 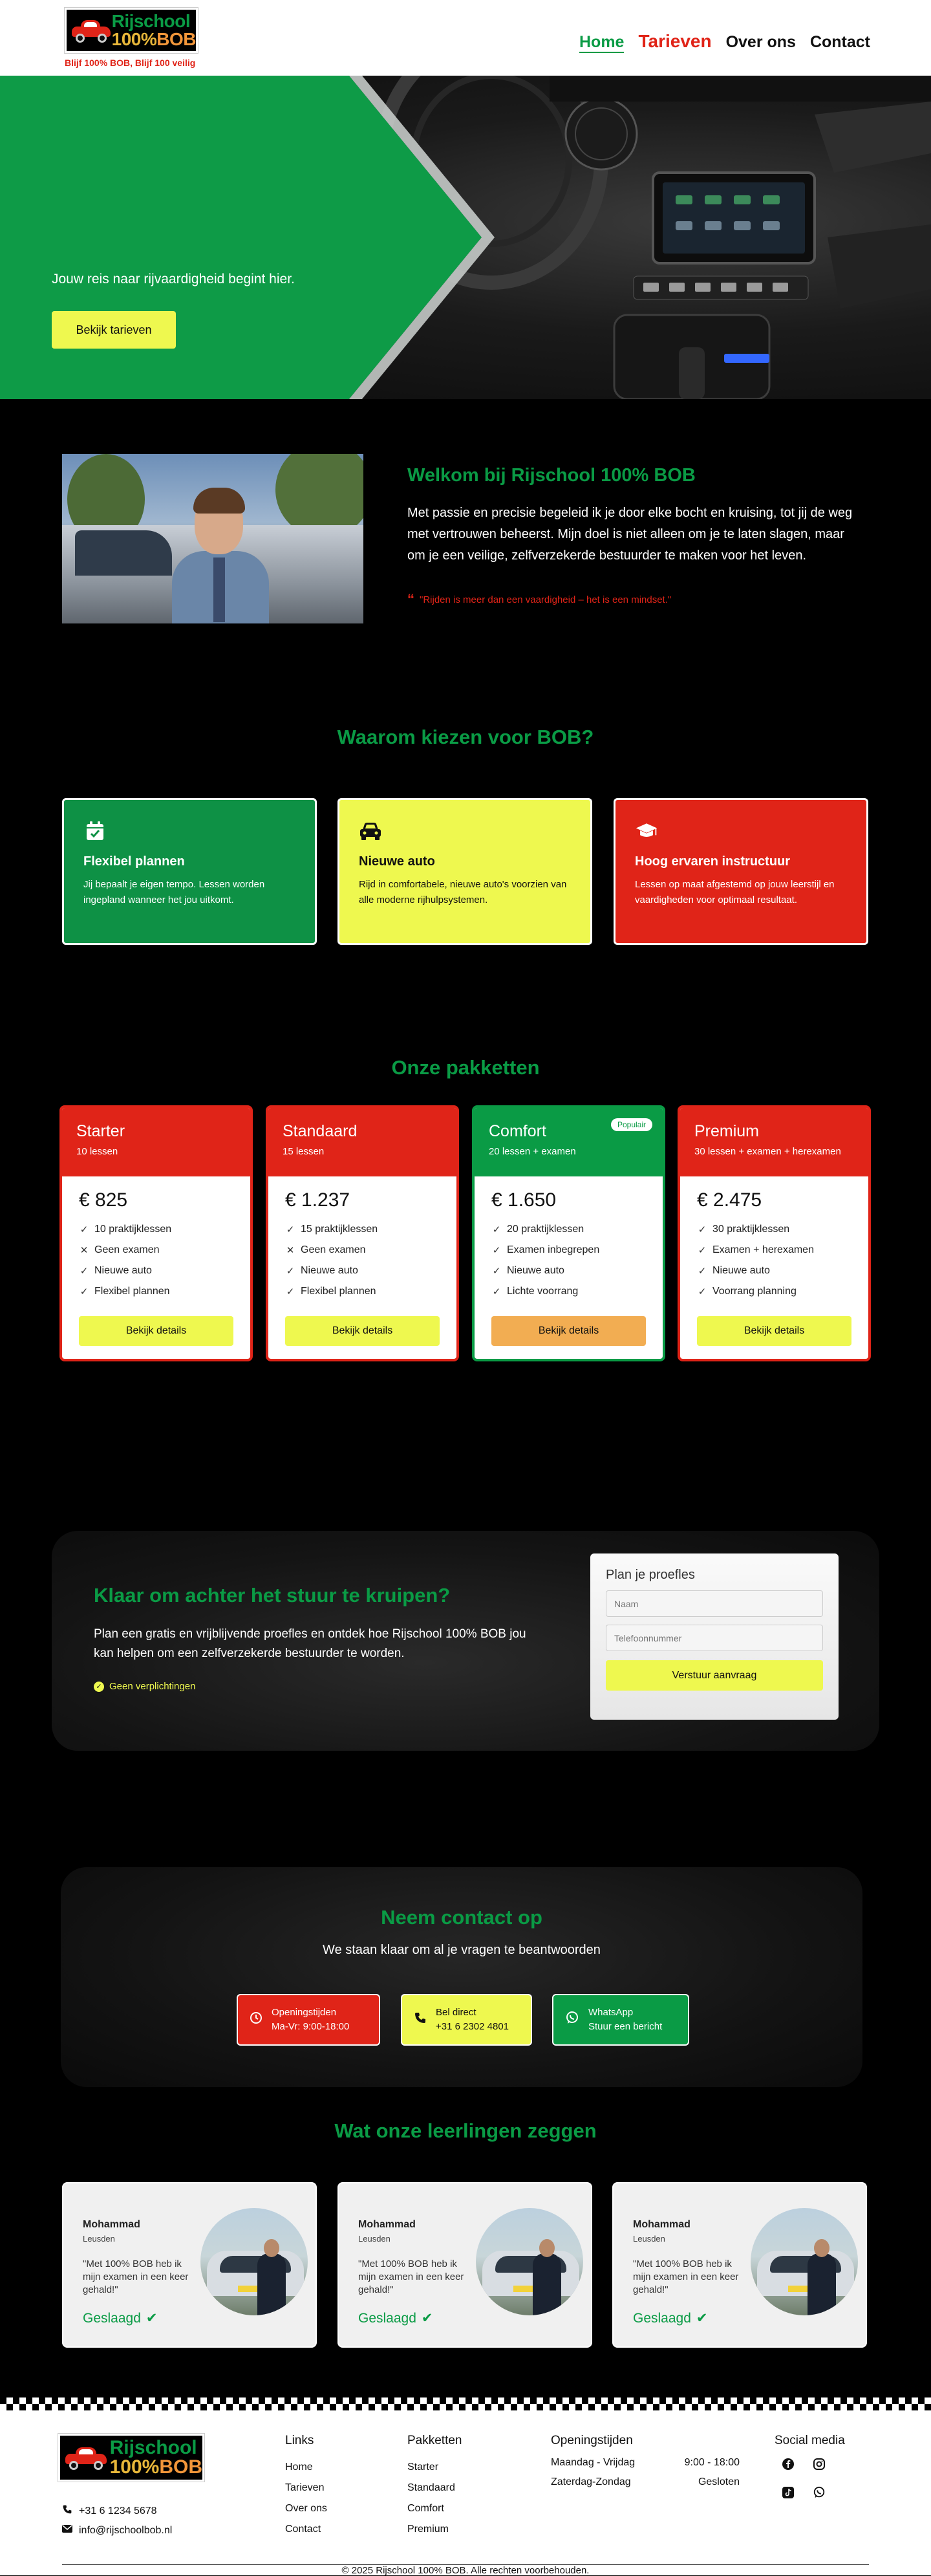 What do you see at coordinates (117, 2530) in the screenshot?
I see `footer-email: info@rijschoolbob.nl` at bounding box center [117, 2530].